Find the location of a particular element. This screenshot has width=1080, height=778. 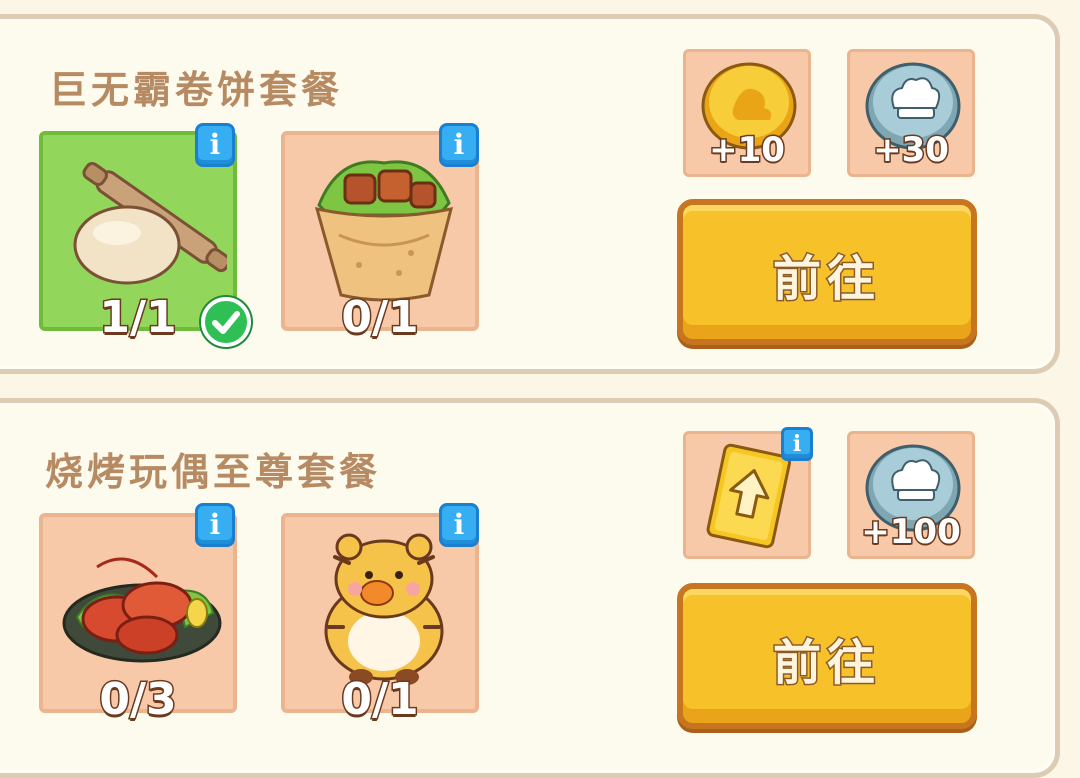

check-icon is located at coordinates (226, 322).